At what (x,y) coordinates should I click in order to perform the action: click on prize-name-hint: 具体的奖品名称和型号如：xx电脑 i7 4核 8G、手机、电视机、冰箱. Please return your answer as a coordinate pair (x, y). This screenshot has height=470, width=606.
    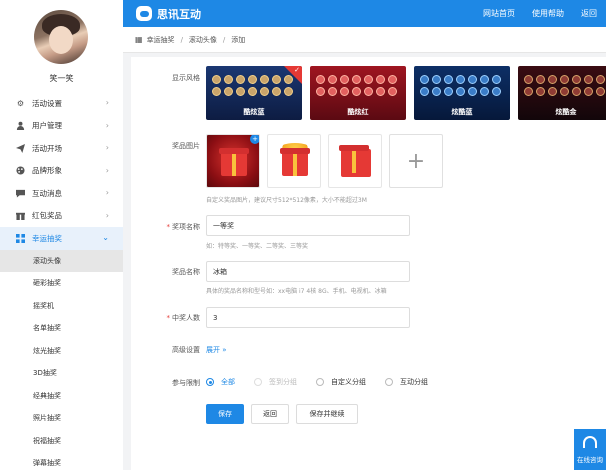
    Looking at the image, I should click on (296, 291).